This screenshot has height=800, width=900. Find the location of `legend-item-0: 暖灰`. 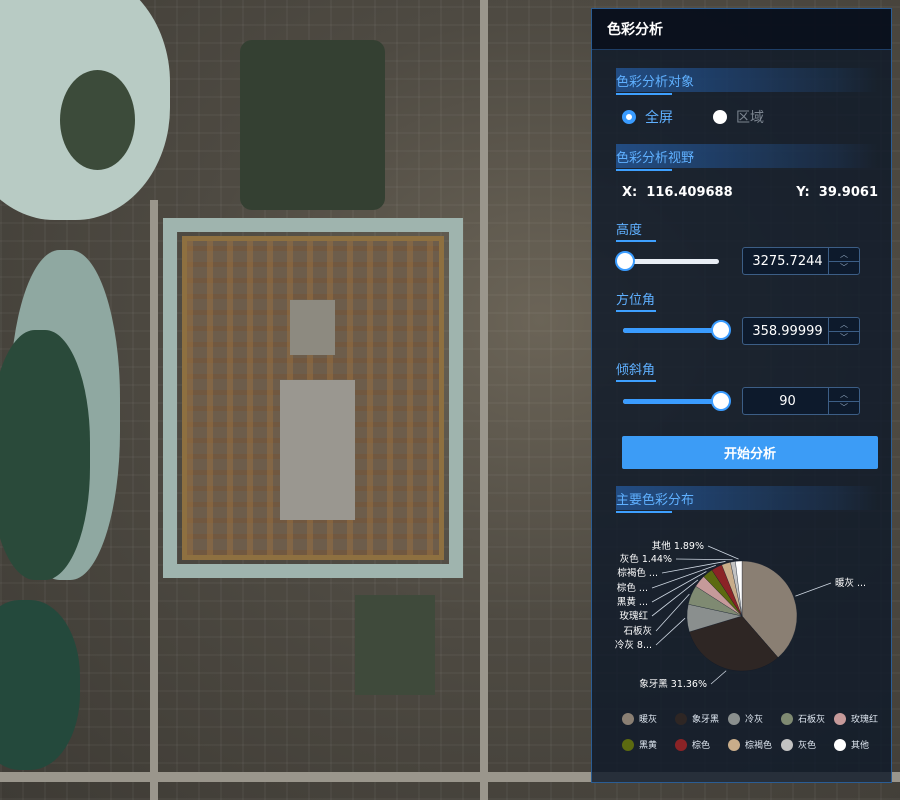

legend-item-0: 暖灰 is located at coordinates (648, 718).